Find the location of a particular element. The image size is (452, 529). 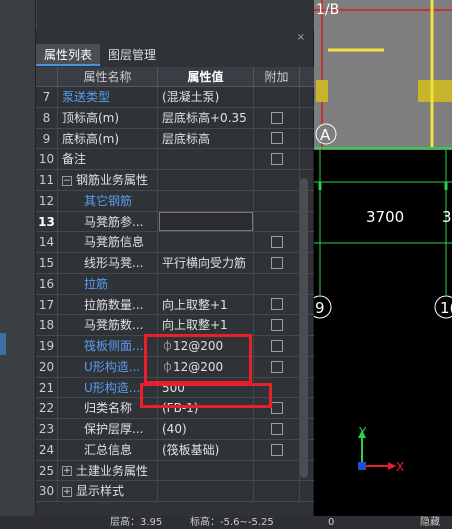

property-value: 平行横向受力筋 is located at coordinates (206, 263).